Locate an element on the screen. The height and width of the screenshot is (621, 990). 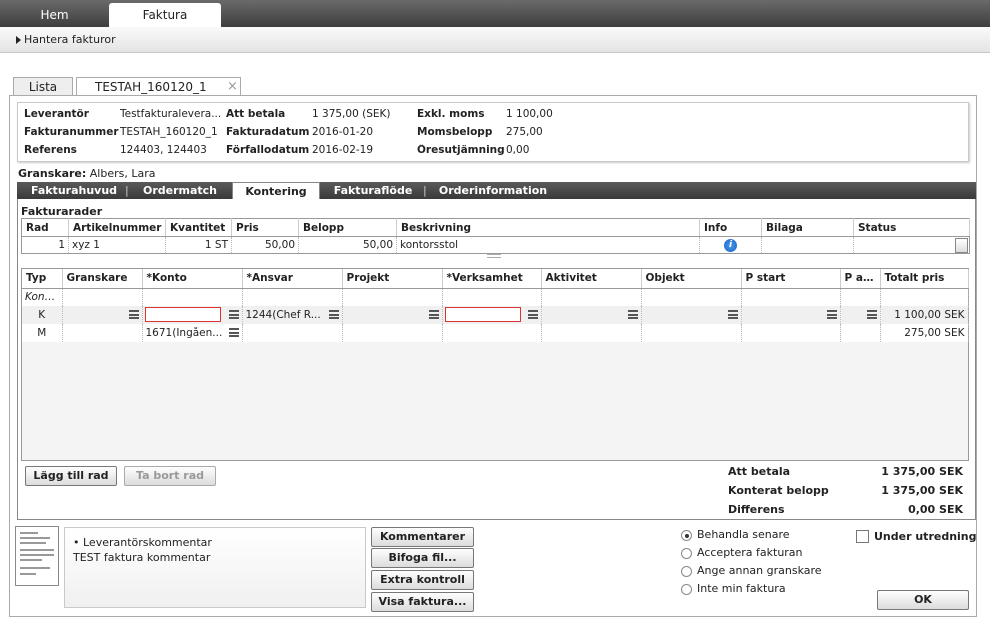
objekt-cell is located at coordinates (691, 315).